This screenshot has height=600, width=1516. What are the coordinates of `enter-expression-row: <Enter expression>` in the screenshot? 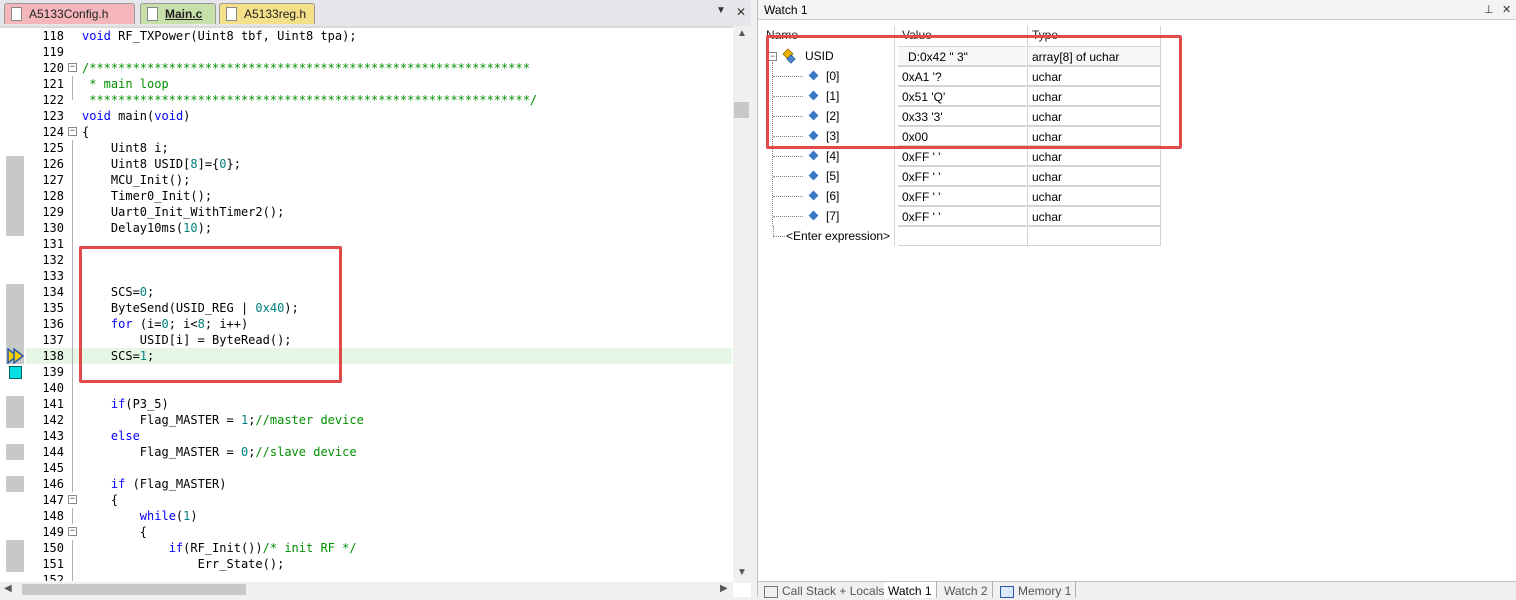 It's located at (962, 236).